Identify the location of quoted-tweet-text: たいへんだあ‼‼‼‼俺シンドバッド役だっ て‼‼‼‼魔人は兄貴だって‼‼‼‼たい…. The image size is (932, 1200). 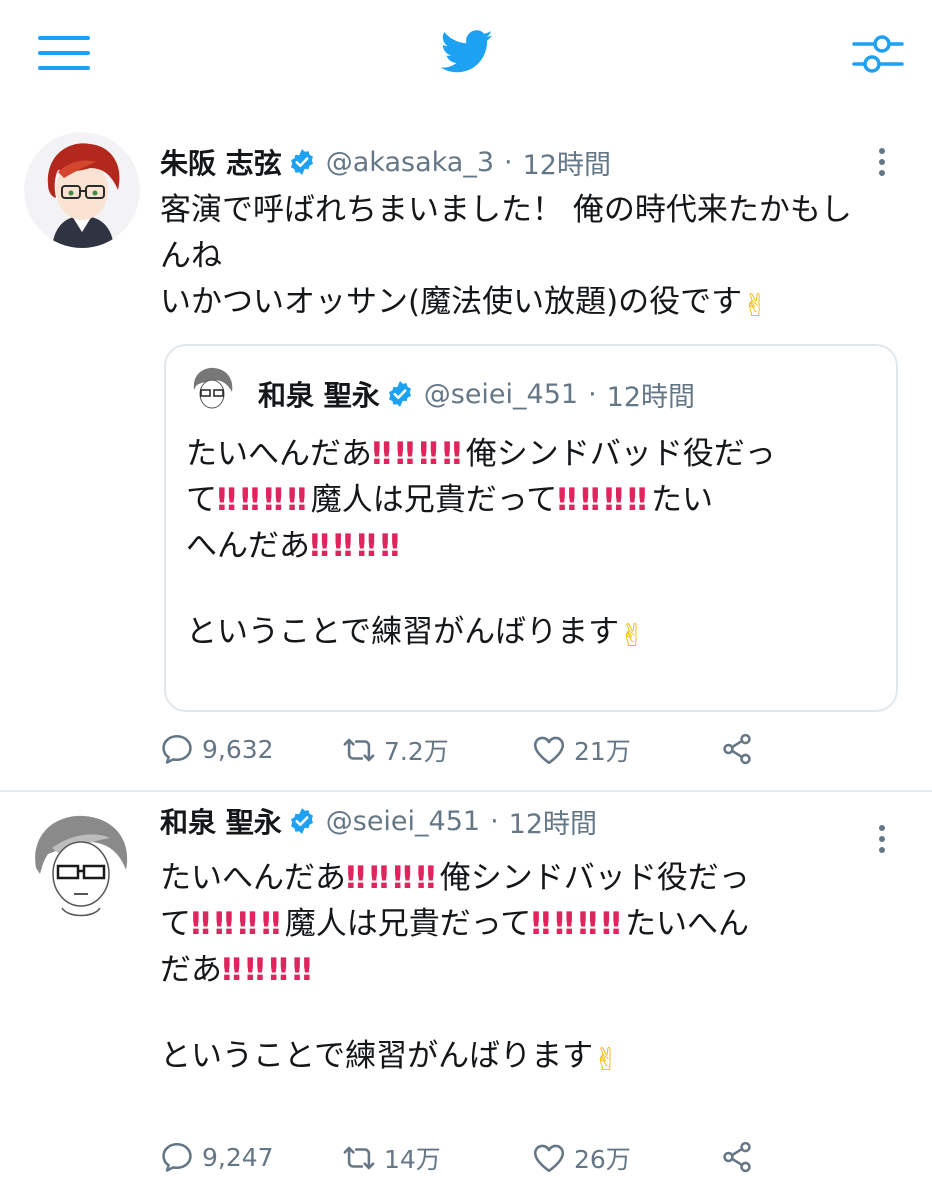
(536, 545).